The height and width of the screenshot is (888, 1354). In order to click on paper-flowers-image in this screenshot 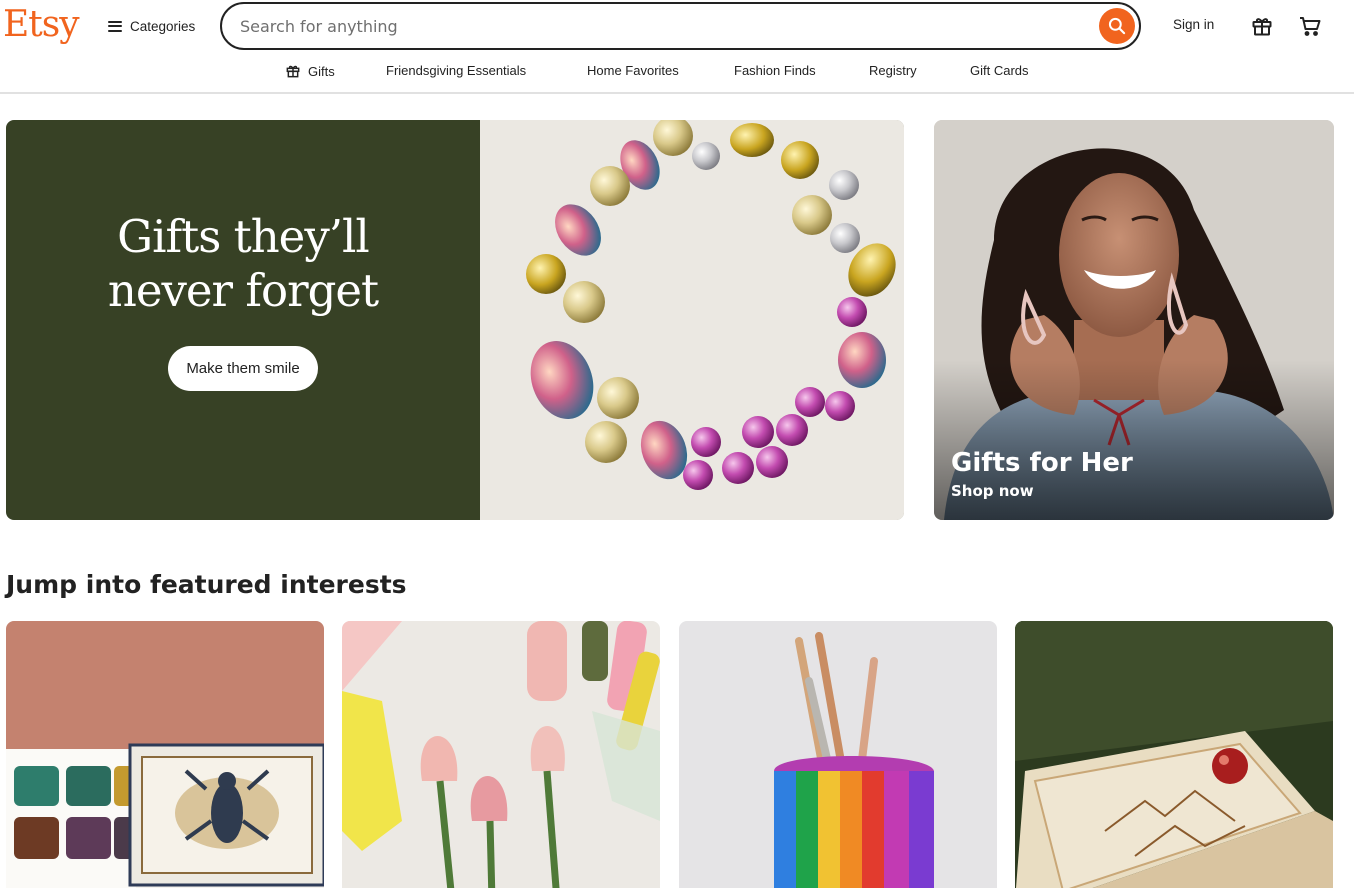, I will do `click(501, 754)`.